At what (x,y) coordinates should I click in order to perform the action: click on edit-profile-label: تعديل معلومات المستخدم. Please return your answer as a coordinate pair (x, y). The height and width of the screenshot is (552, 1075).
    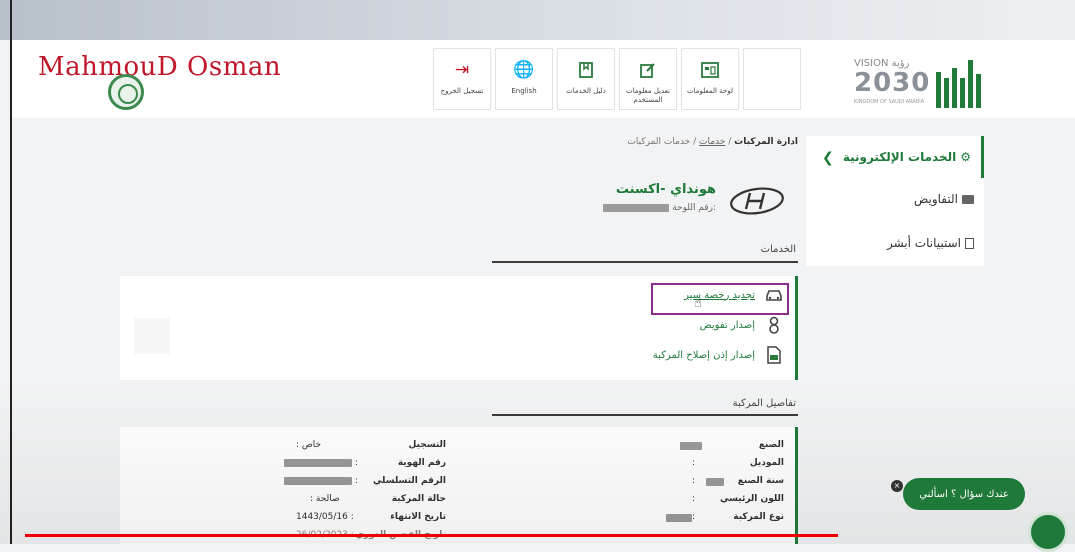
    Looking at the image, I should click on (647, 95).